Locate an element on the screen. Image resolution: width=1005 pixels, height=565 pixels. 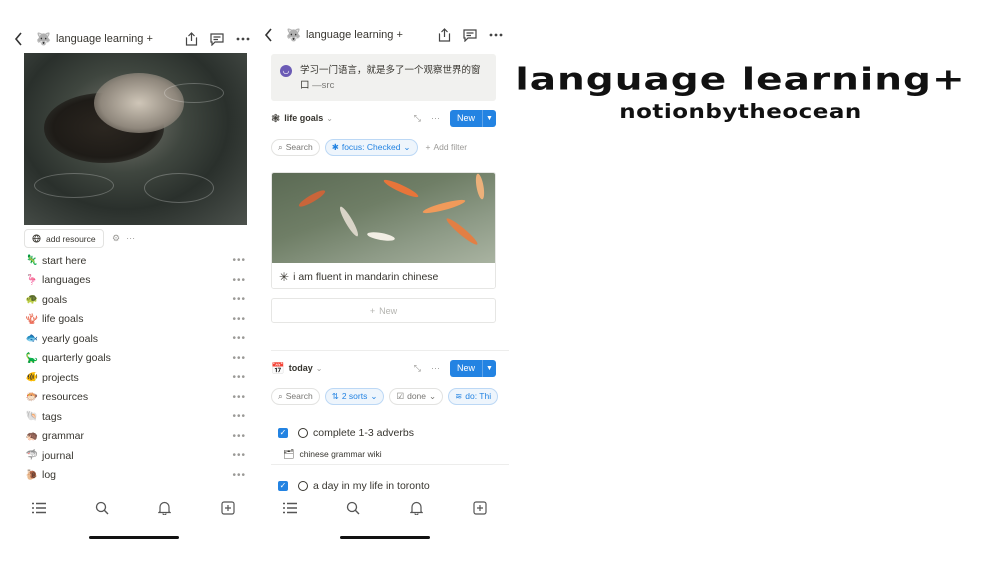
db-title: life goals is located at coordinates (303, 118).